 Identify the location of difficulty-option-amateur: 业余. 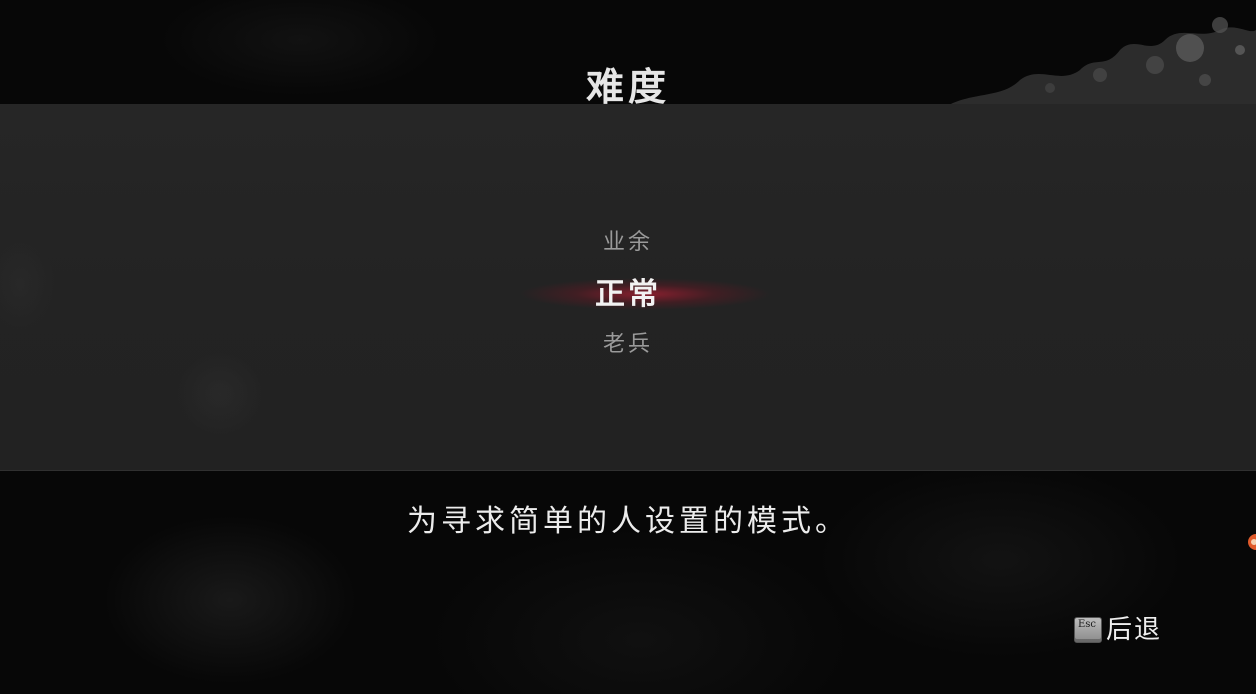
(628, 243).